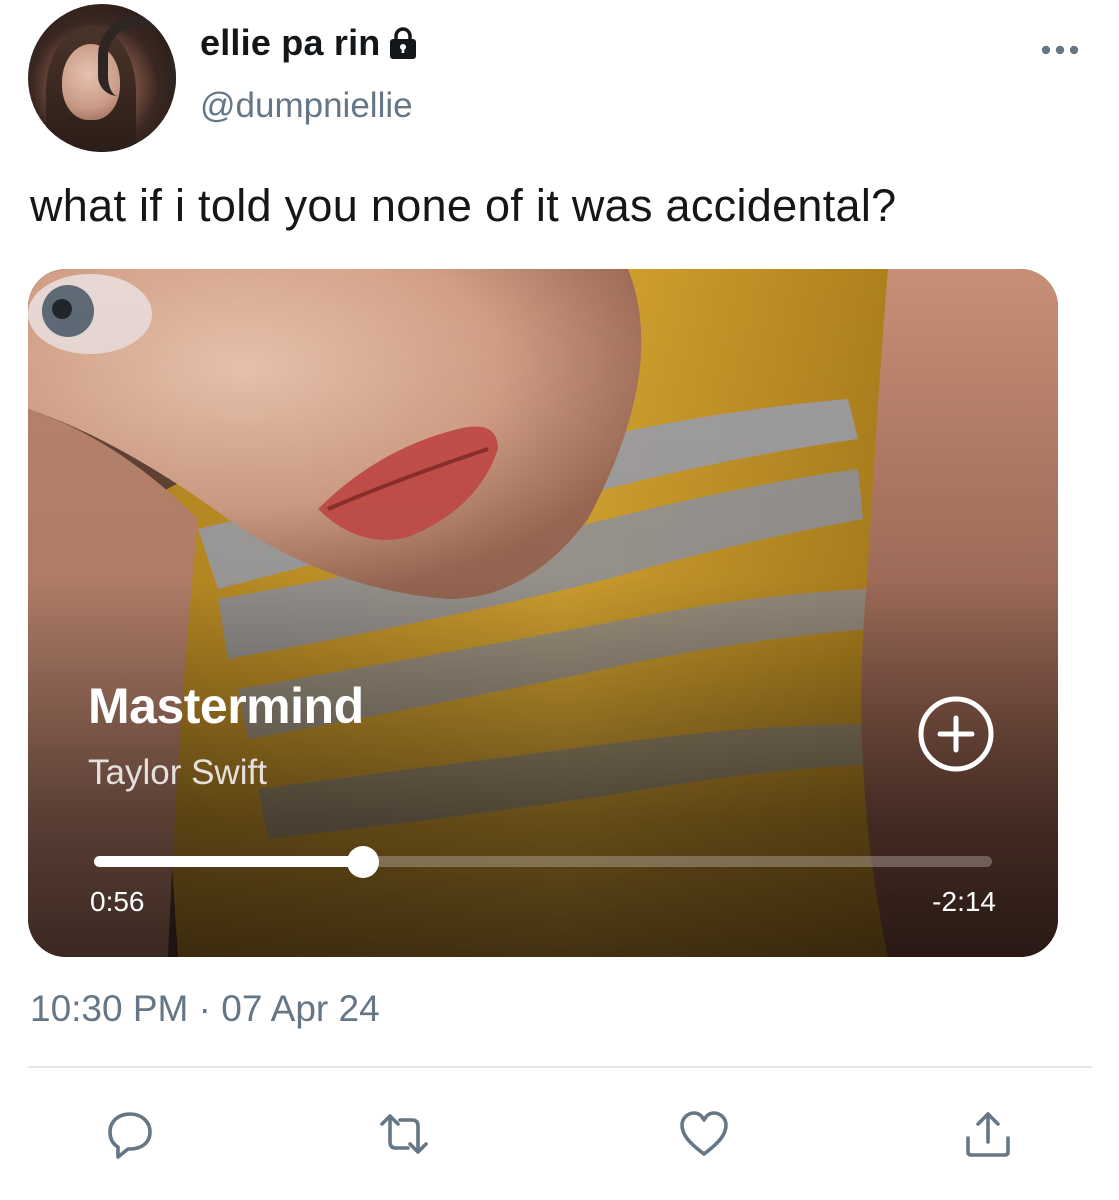 The image size is (1119, 1200). I want to click on divider, so click(560, 1067).